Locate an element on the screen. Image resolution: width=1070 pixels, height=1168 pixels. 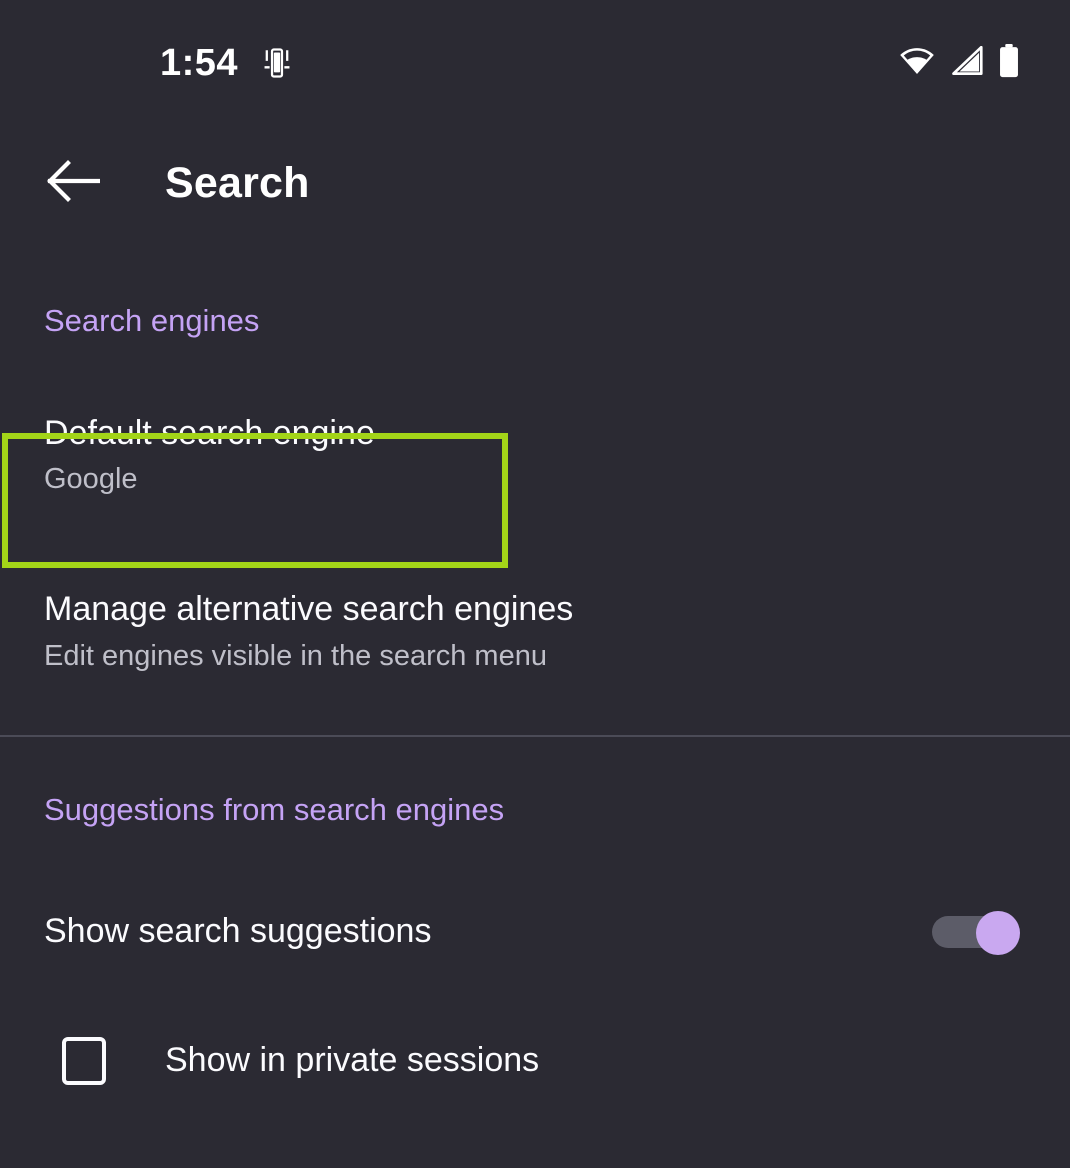
wifi-icon is located at coordinates (917, 61).